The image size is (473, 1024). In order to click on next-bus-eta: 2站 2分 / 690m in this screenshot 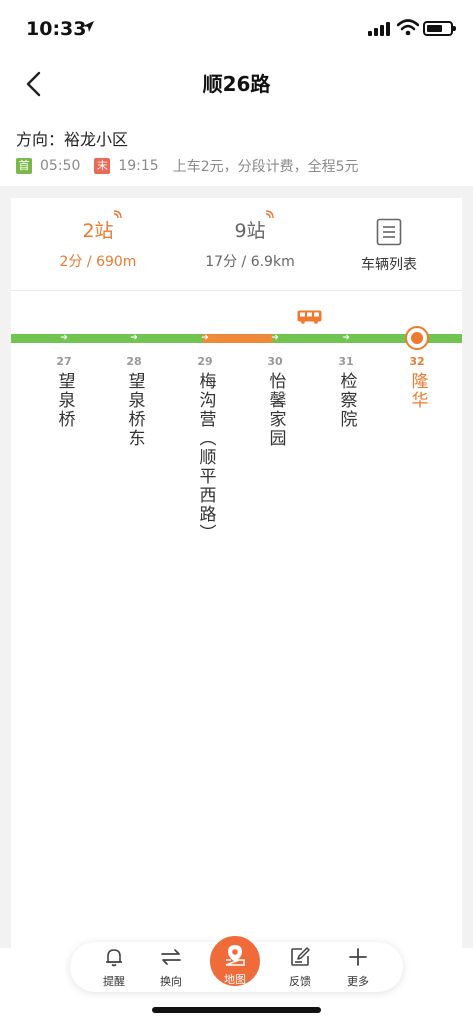, I will do `click(98, 240)`.